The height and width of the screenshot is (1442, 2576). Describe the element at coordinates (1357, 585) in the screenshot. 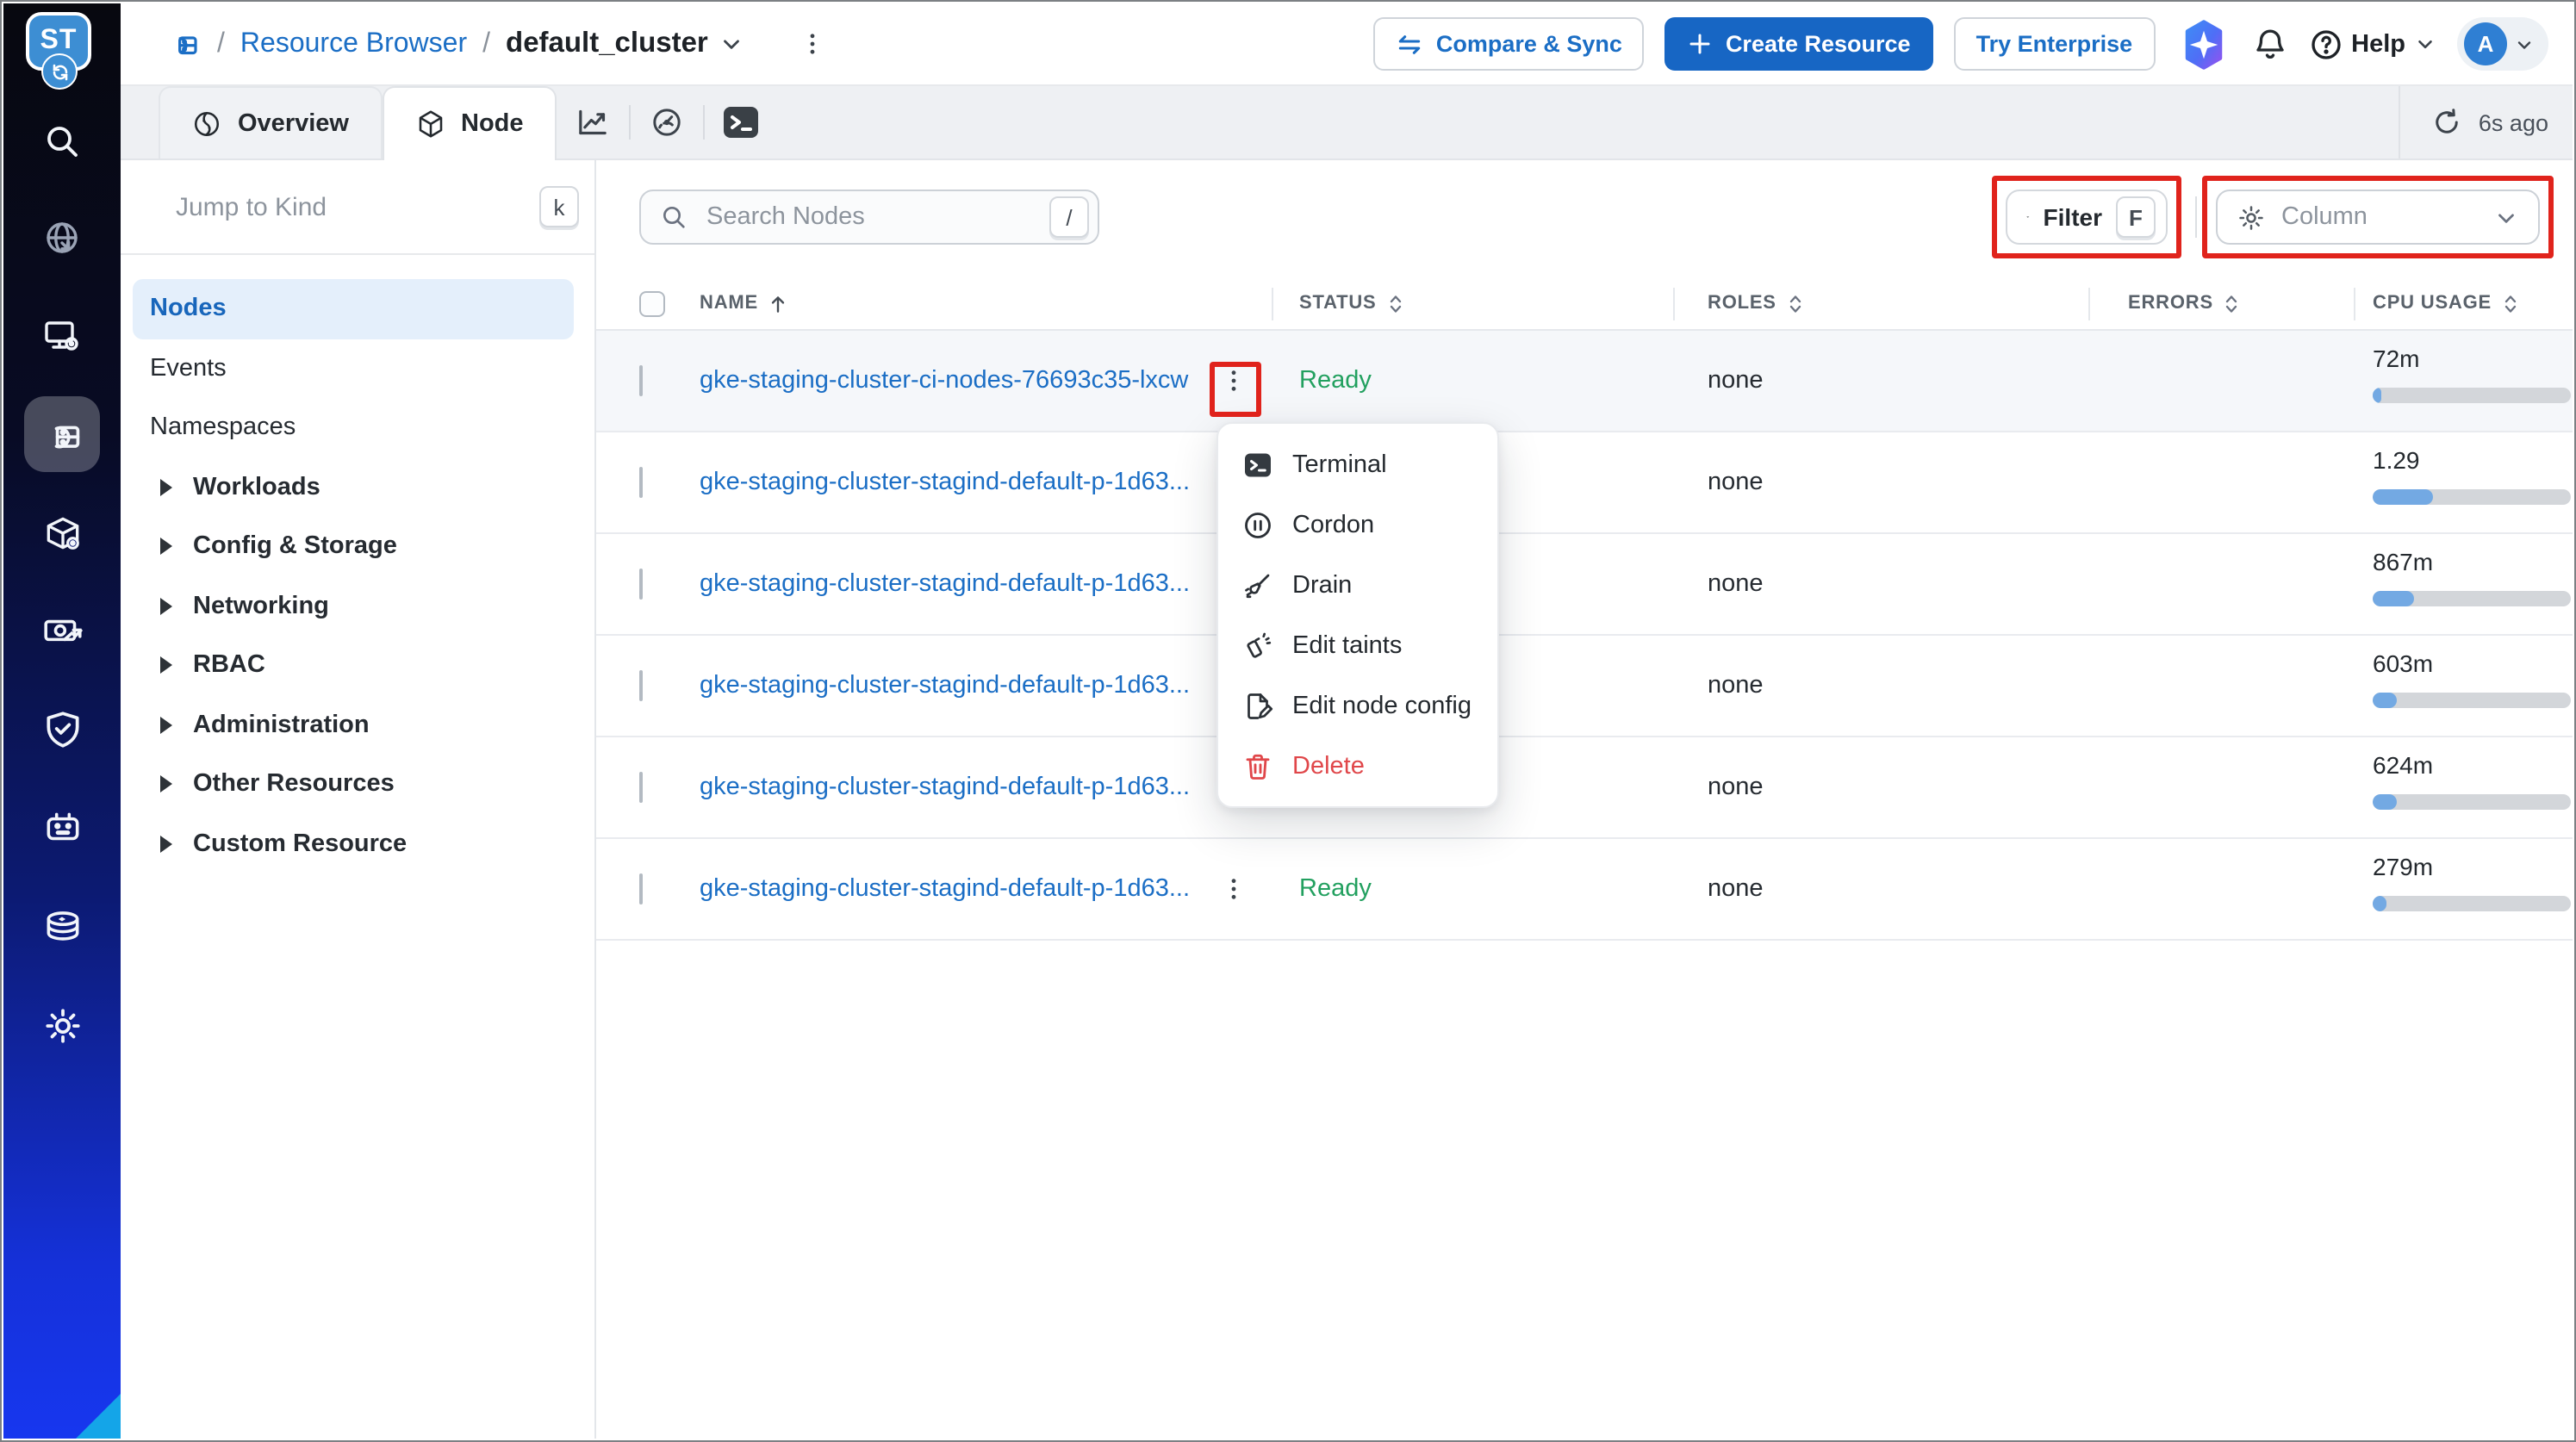

I see `menu-item-drain: Drain` at that location.